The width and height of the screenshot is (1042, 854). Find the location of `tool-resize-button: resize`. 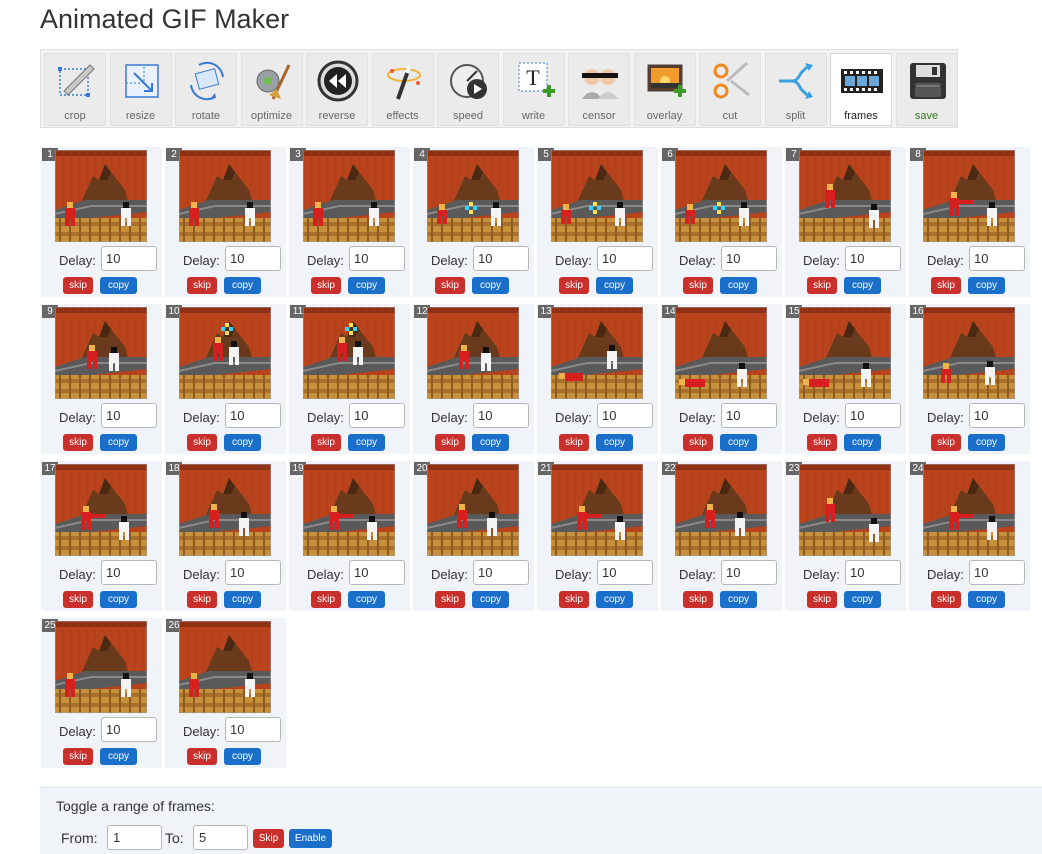

tool-resize-button: resize is located at coordinates (140, 89).